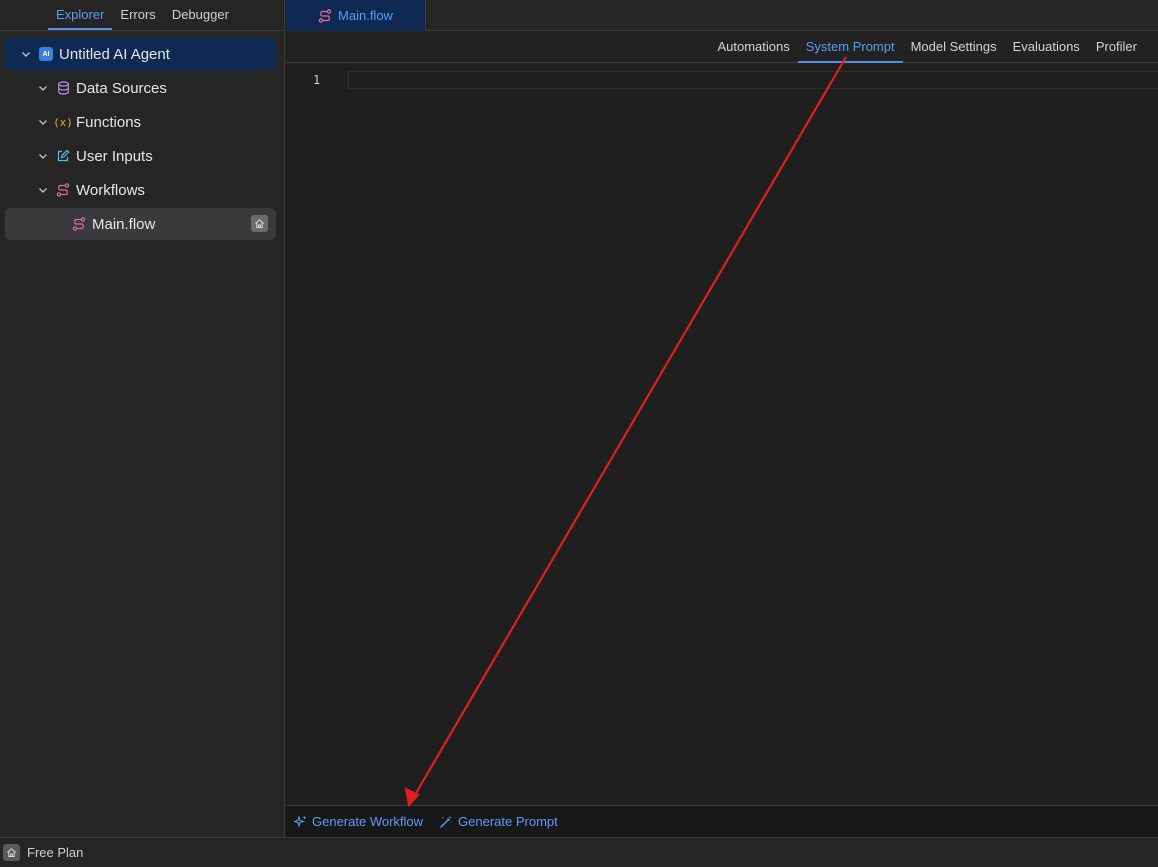  Describe the element at coordinates (722, 821) in the screenshot. I see `bottom-toolbar: Generate Workflow Generate Prompt` at that location.